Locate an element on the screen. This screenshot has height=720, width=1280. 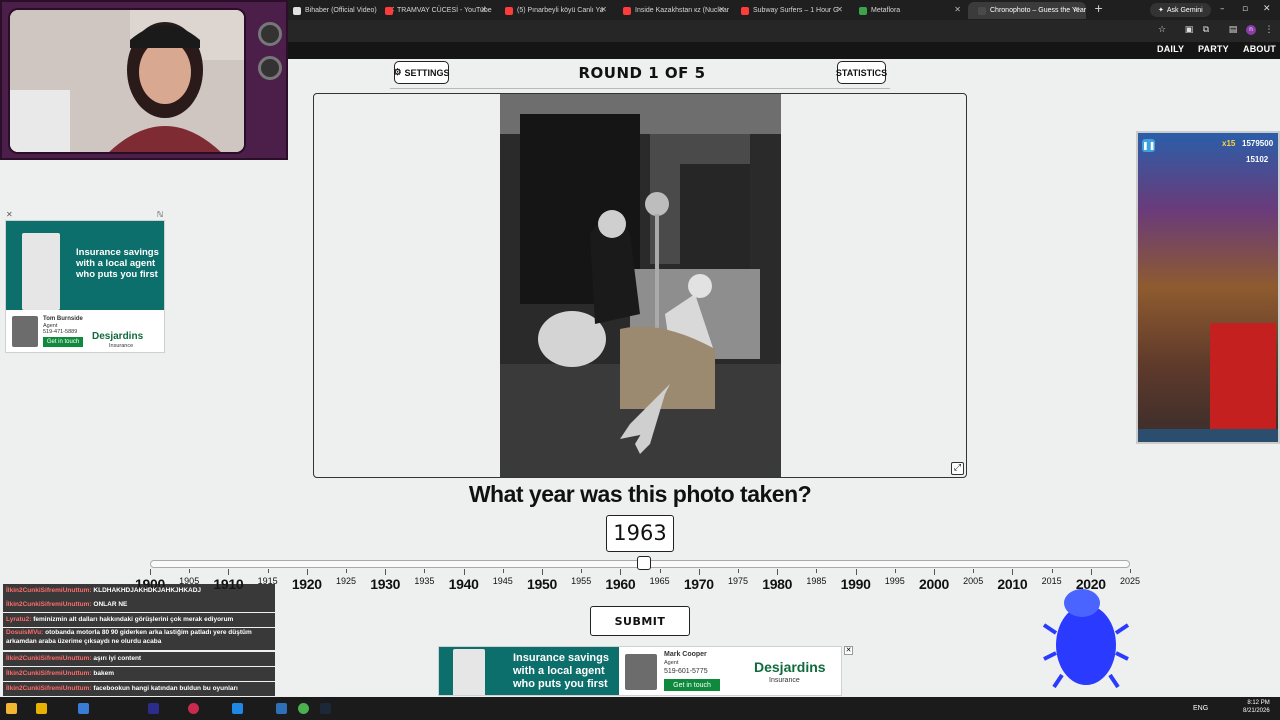
chat-text: ONLAR NE is located at coordinates (110, 604).